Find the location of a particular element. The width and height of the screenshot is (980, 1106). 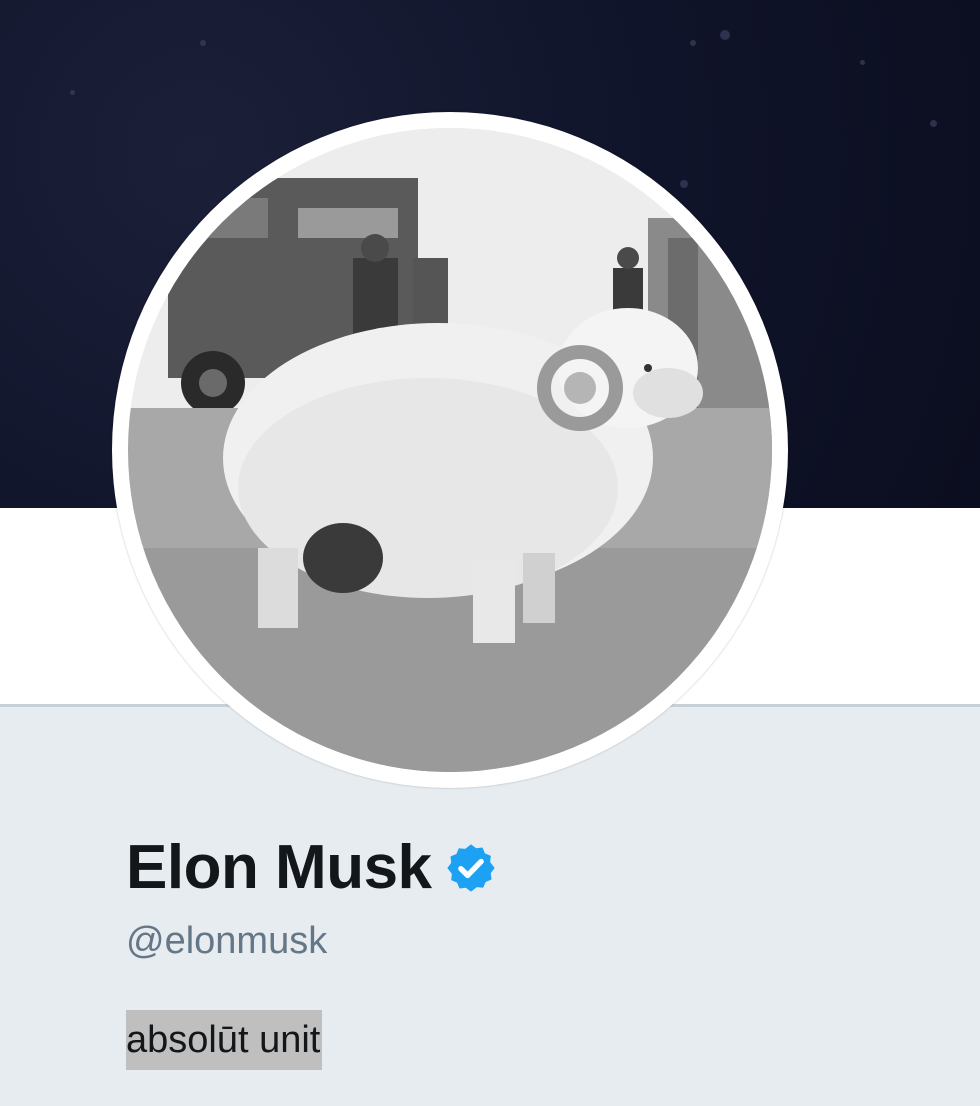

profile-name-row: Elon Musk is located at coordinates (312, 868).